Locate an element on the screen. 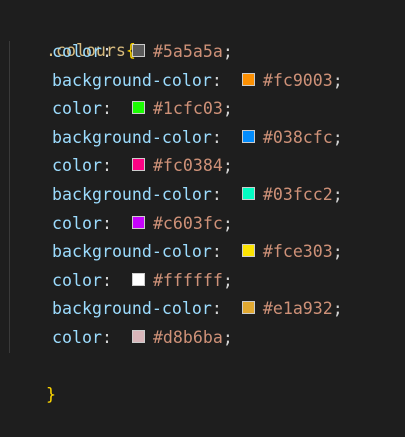 Image resolution: width=405 pixels, height=437 pixels. css-value: #fc9003 is located at coordinates (297, 80).